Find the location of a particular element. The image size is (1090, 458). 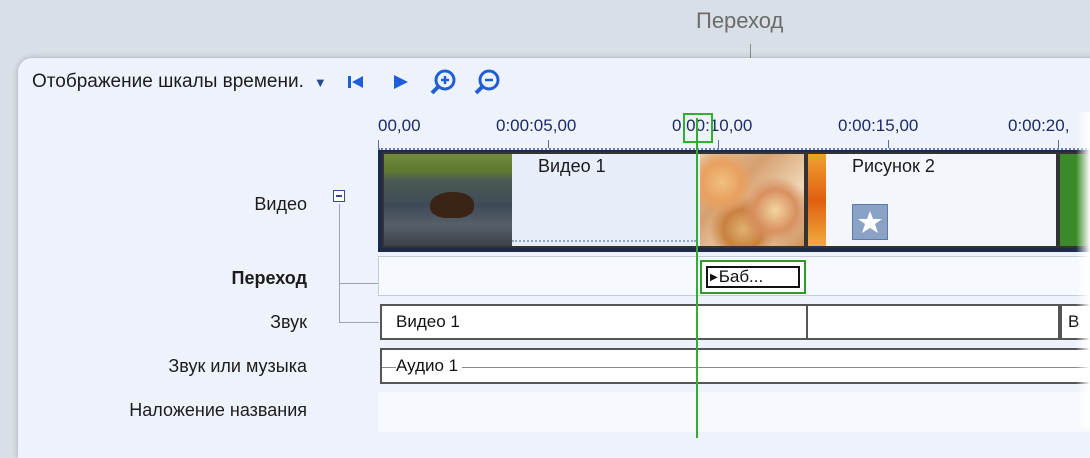

audio-track: Видео 1 В is located at coordinates (734, 323).